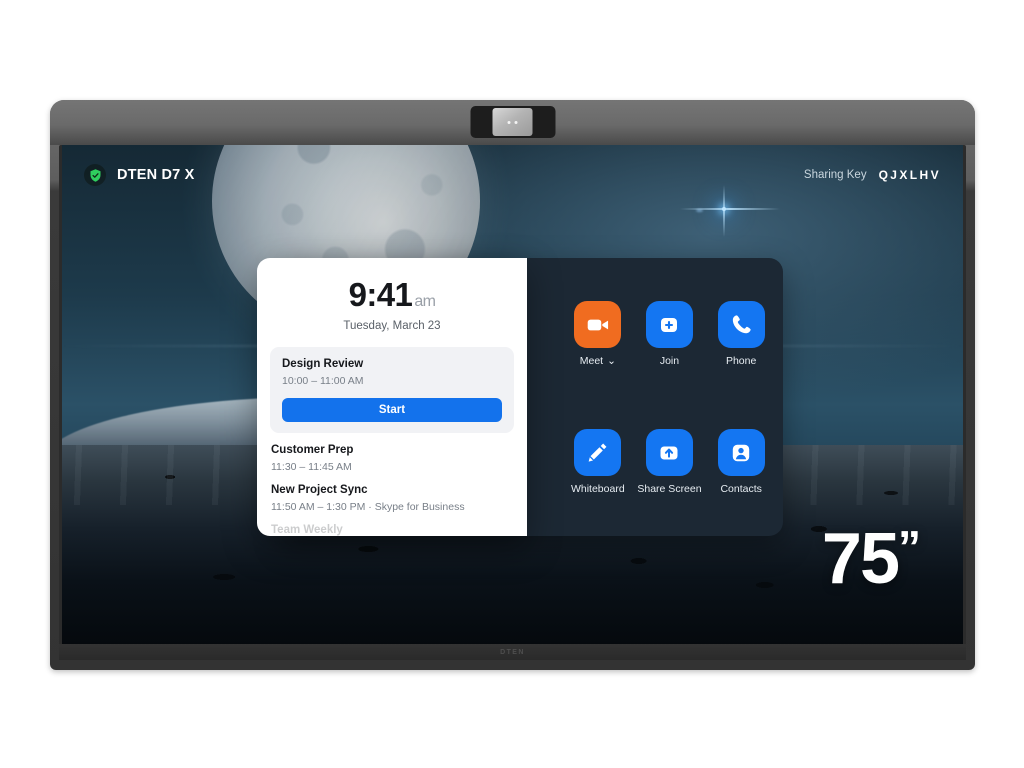 Image resolution: width=1024 pixels, height=768 pixels. I want to click on action-label-text: Share Screen, so click(669, 489).